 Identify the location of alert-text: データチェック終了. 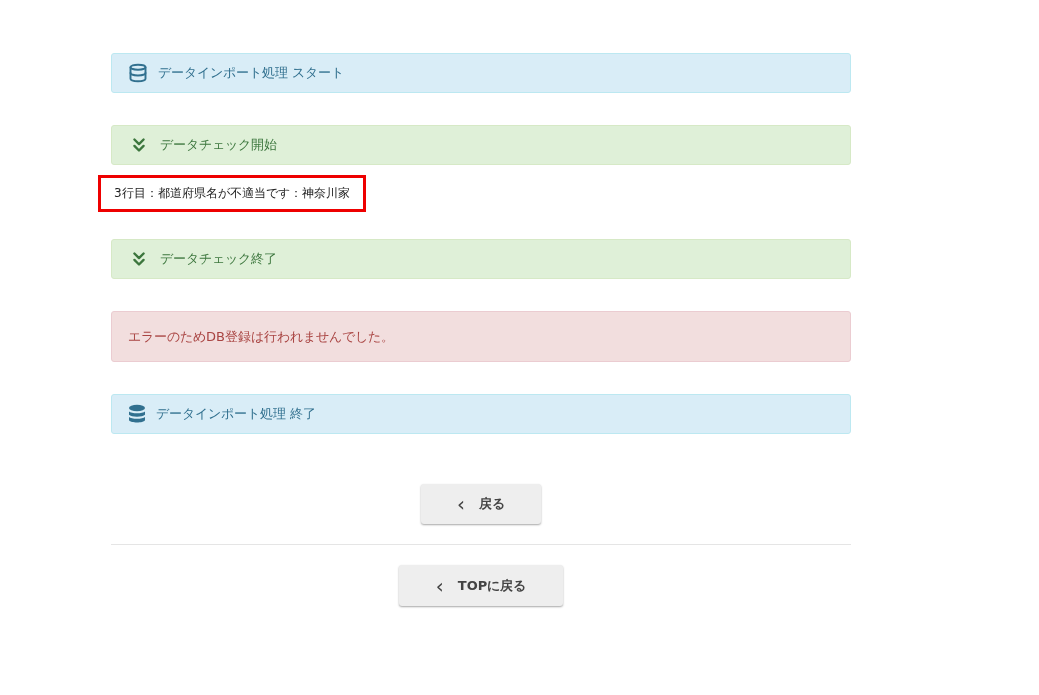
(218, 259).